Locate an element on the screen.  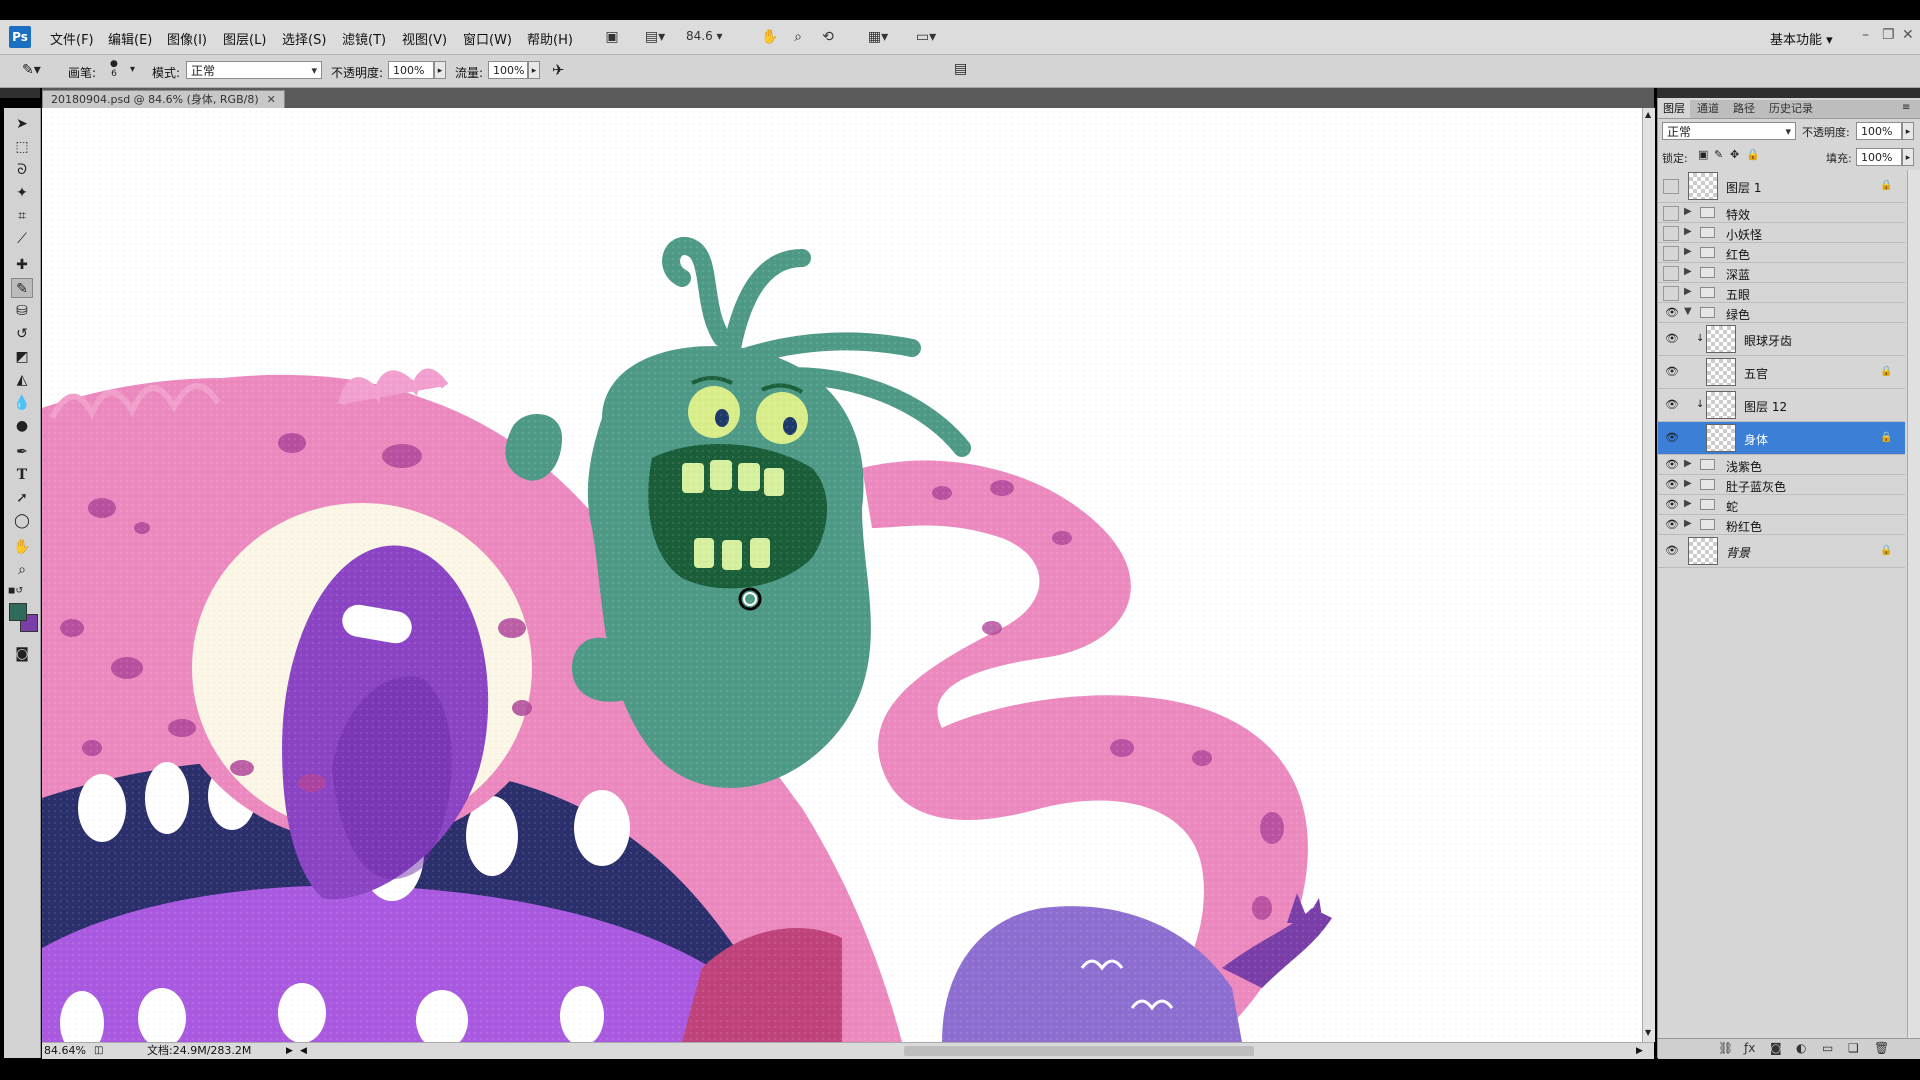
layer-row: 图层 1 🔒 is located at coordinates (1781, 186).